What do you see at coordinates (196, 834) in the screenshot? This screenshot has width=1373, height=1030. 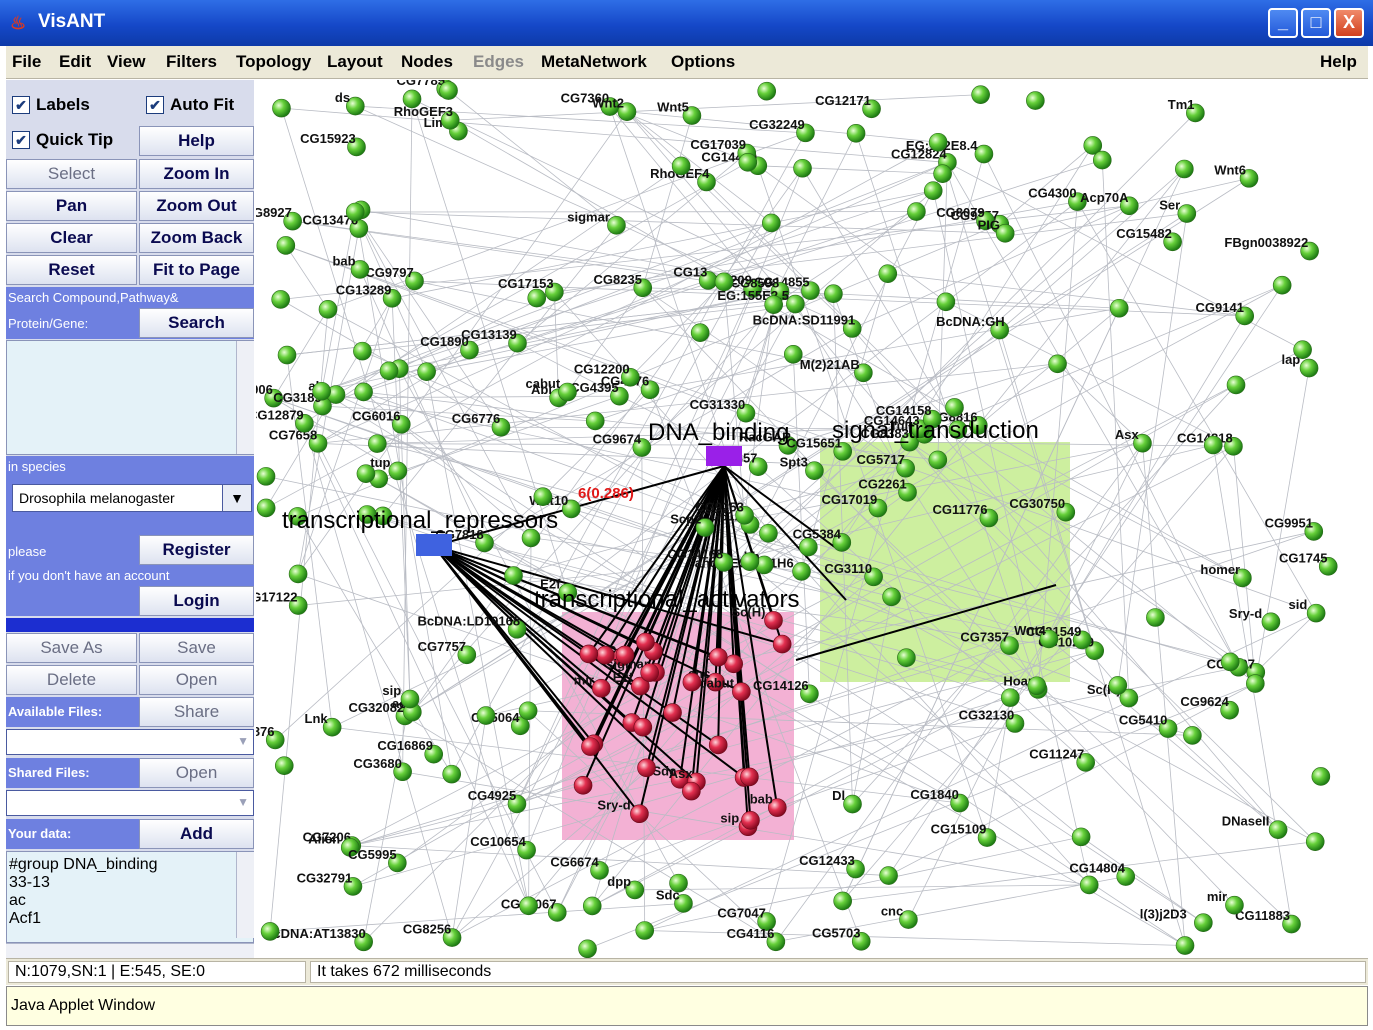 I see `add-button: Add` at bounding box center [196, 834].